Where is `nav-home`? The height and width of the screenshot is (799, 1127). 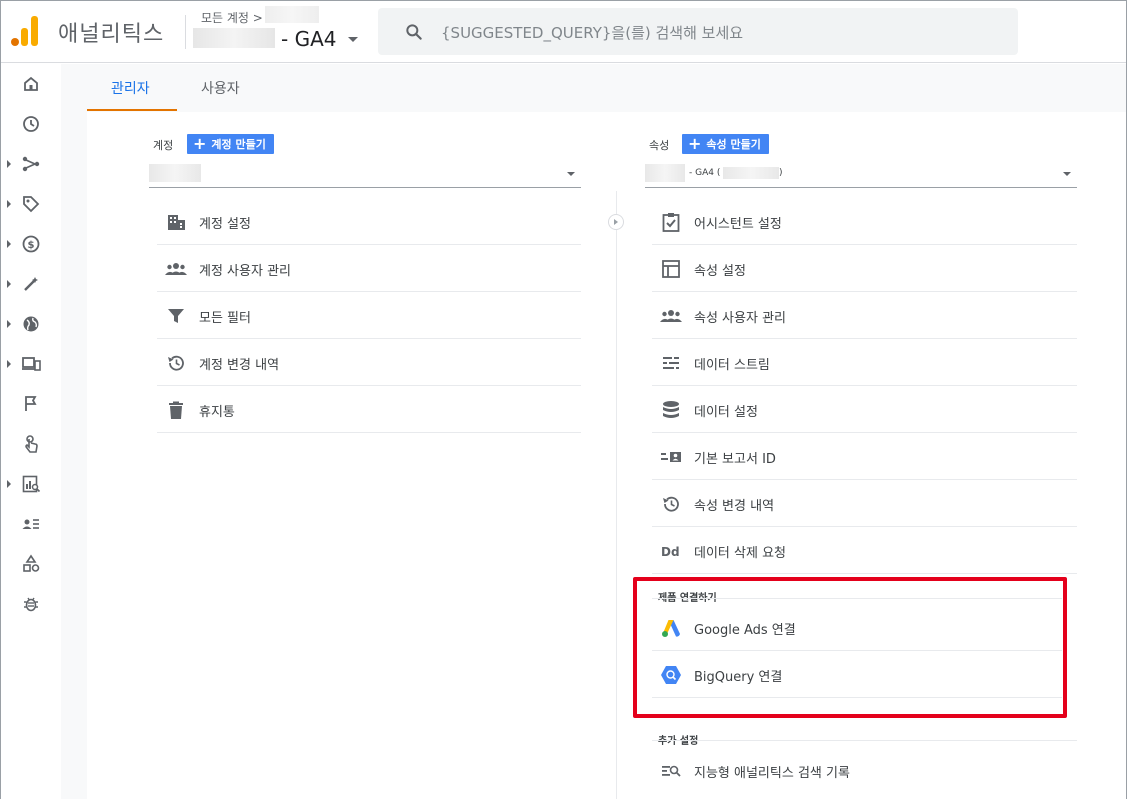
nav-home is located at coordinates (31, 84).